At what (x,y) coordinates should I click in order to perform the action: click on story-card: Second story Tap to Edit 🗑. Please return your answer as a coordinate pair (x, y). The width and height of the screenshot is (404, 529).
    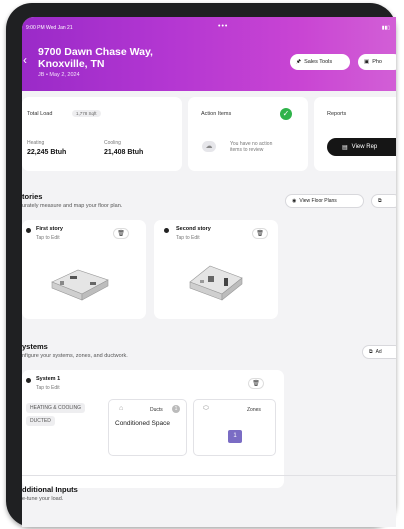
    Looking at the image, I should click on (216, 269).